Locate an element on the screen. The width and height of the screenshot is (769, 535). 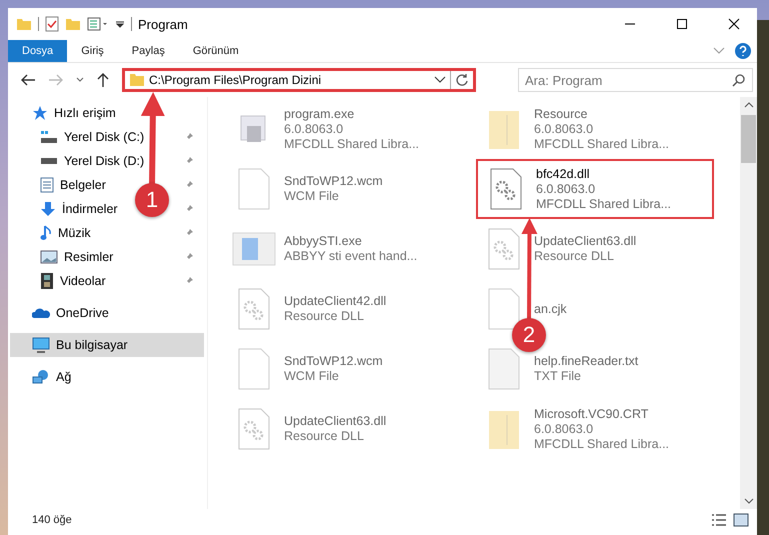
ribbon-tab: Dosya is located at coordinates (38, 51).